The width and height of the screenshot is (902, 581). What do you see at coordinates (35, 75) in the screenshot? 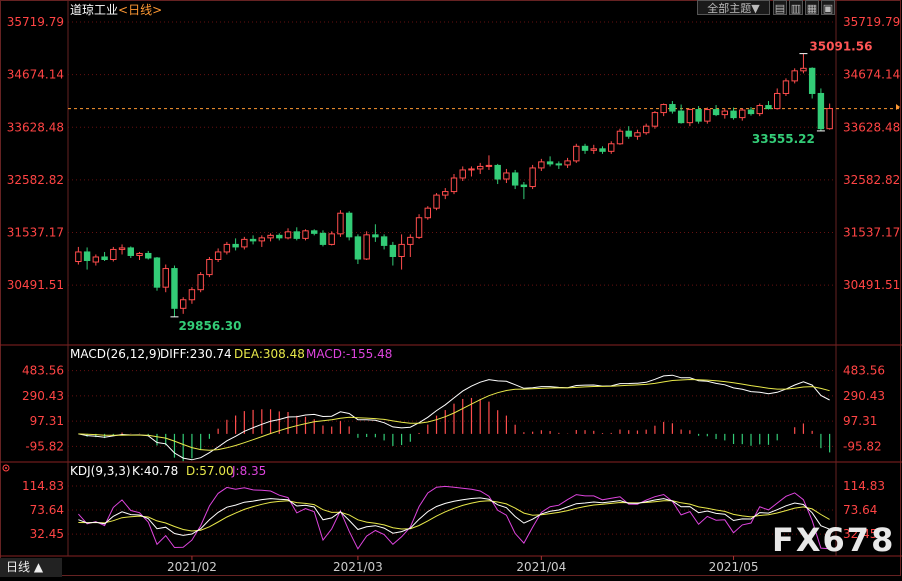
I see `price-tick-left: 34674.14` at bounding box center [35, 75].